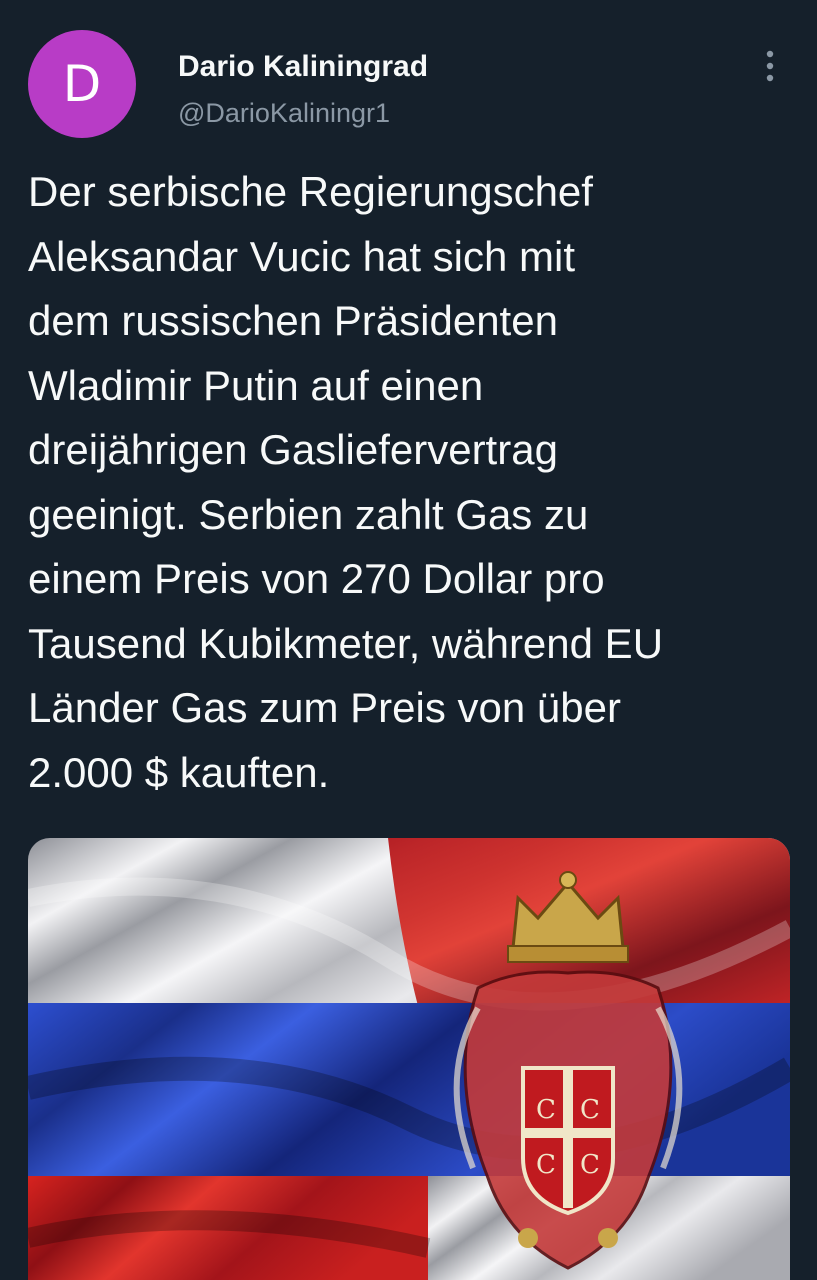 This screenshot has height=1280, width=817. What do you see at coordinates (284, 113) in the screenshot?
I see `author-handle: @DarioKaliningr1` at bounding box center [284, 113].